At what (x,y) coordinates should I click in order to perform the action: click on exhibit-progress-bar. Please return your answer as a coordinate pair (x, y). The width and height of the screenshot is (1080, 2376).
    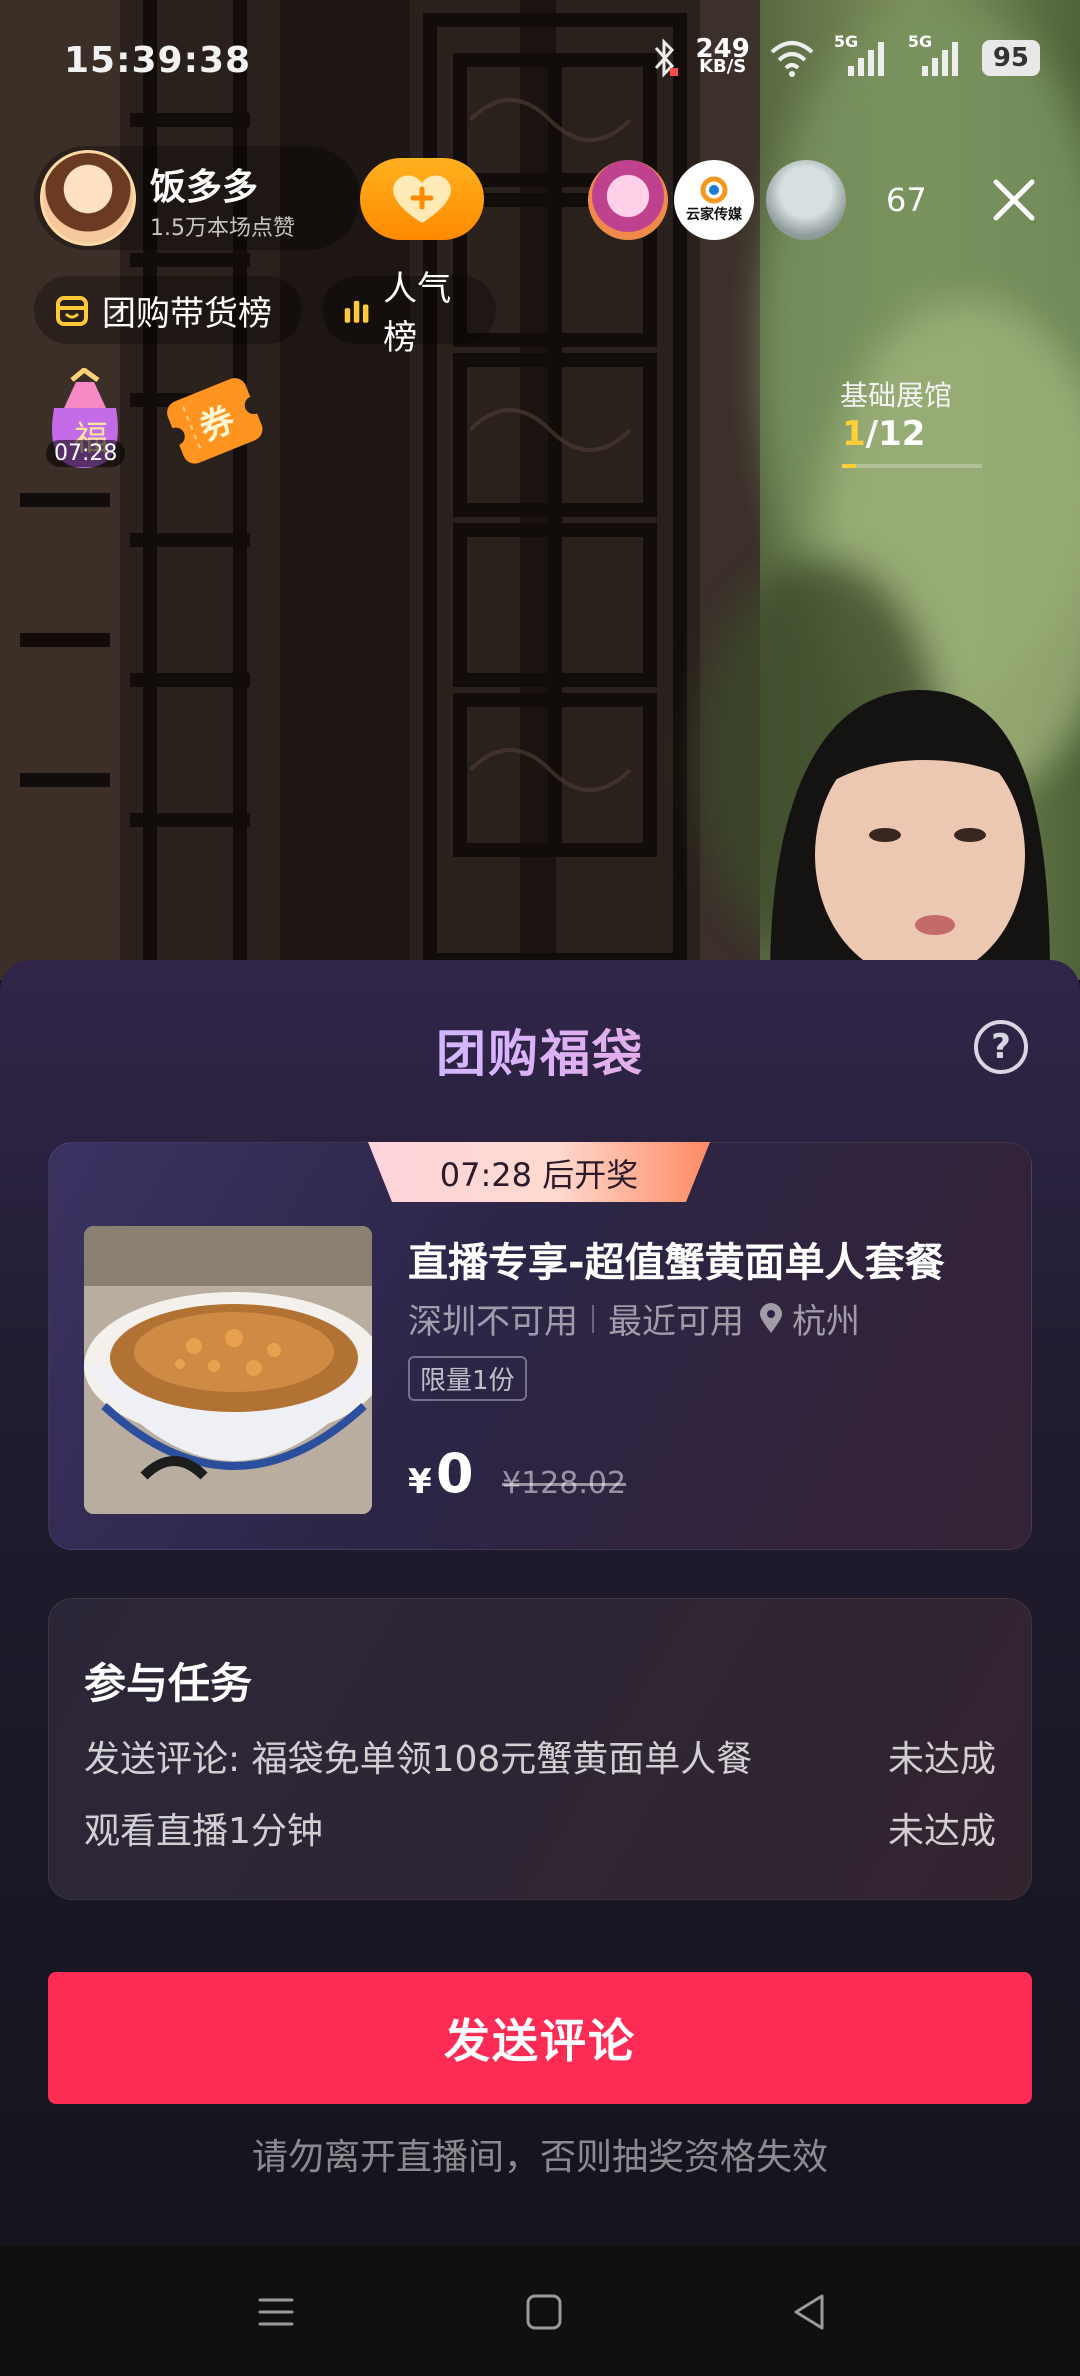
    Looking at the image, I should click on (912, 466).